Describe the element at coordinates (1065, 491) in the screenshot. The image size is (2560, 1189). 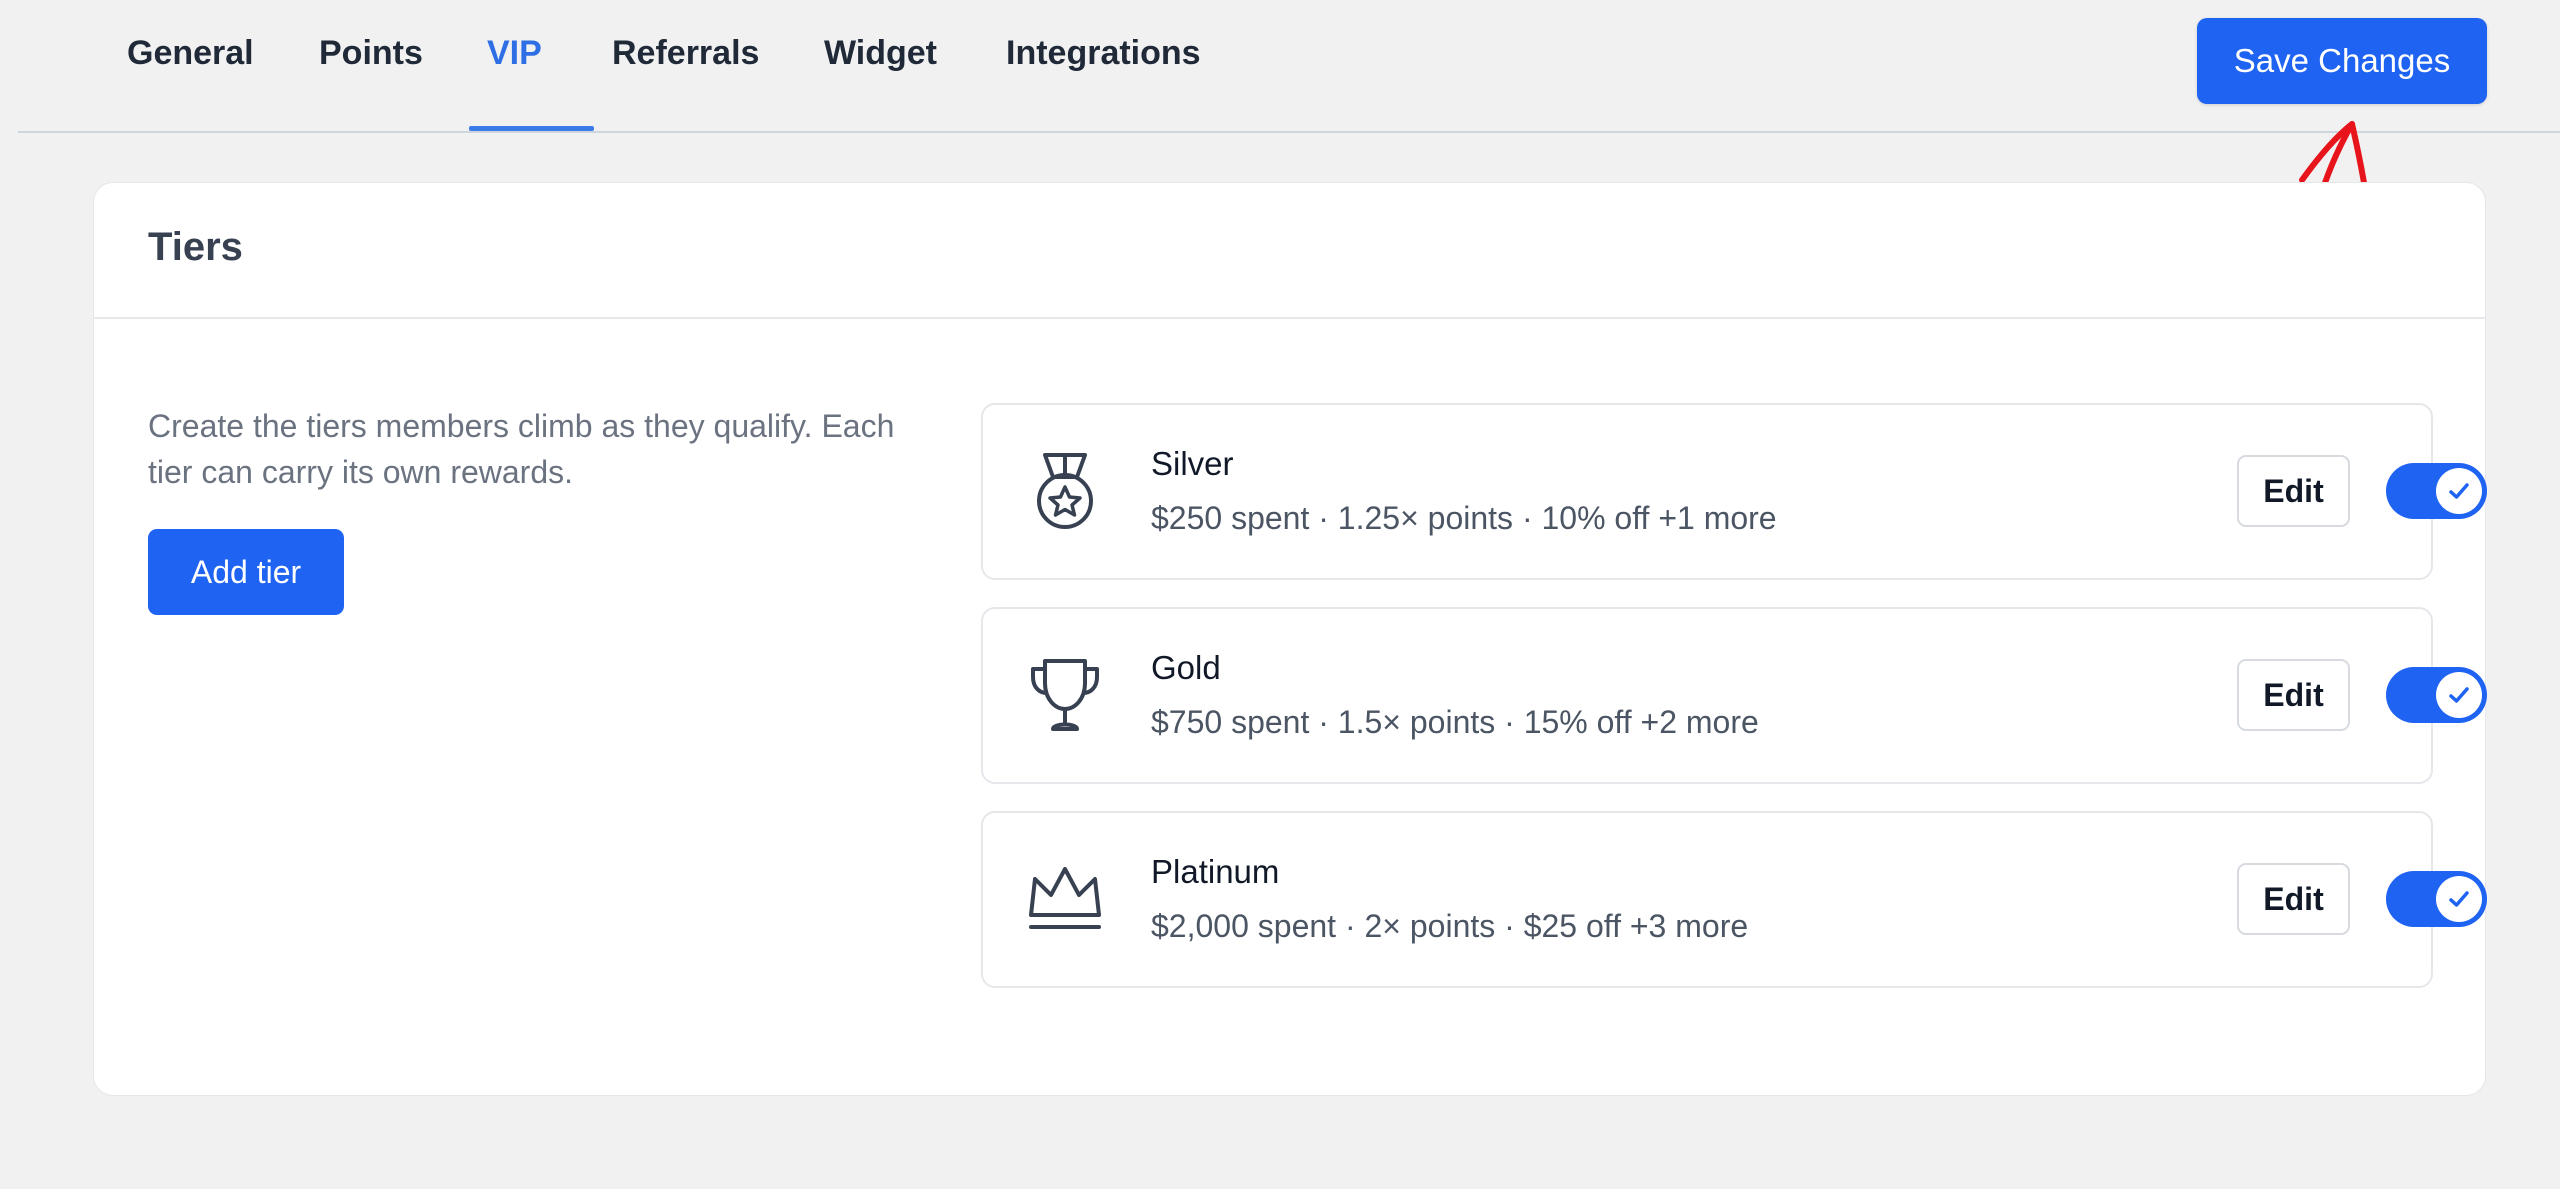
I see `medal-icon` at that location.